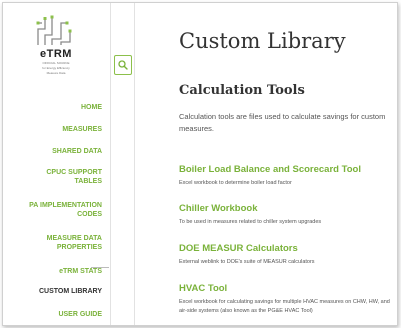 The height and width of the screenshot is (328, 401). Describe the element at coordinates (77, 151) in the screenshot. I see `sidebar-item-shared-data: SHARED DATA` at that location.